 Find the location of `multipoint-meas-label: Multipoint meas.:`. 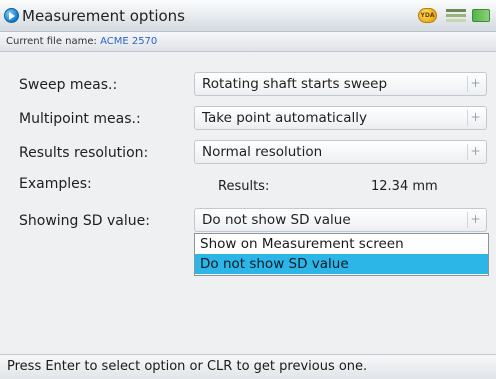

multipoint-meas-label: Multipoint meas.: is located at coordinates (80, 119).